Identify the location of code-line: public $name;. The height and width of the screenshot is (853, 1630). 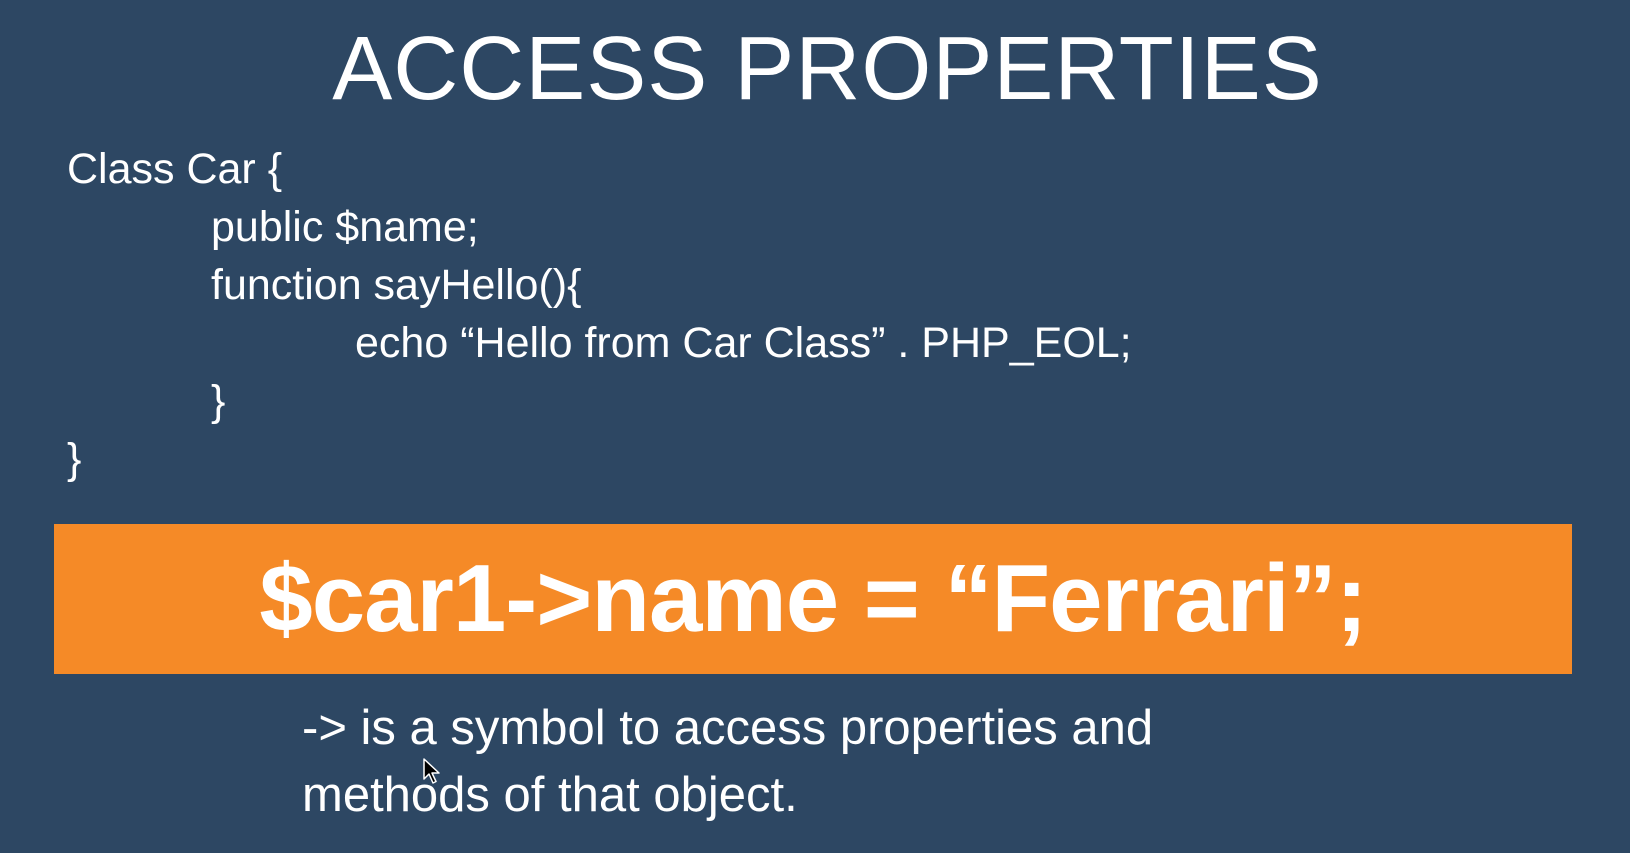
(345, 227).